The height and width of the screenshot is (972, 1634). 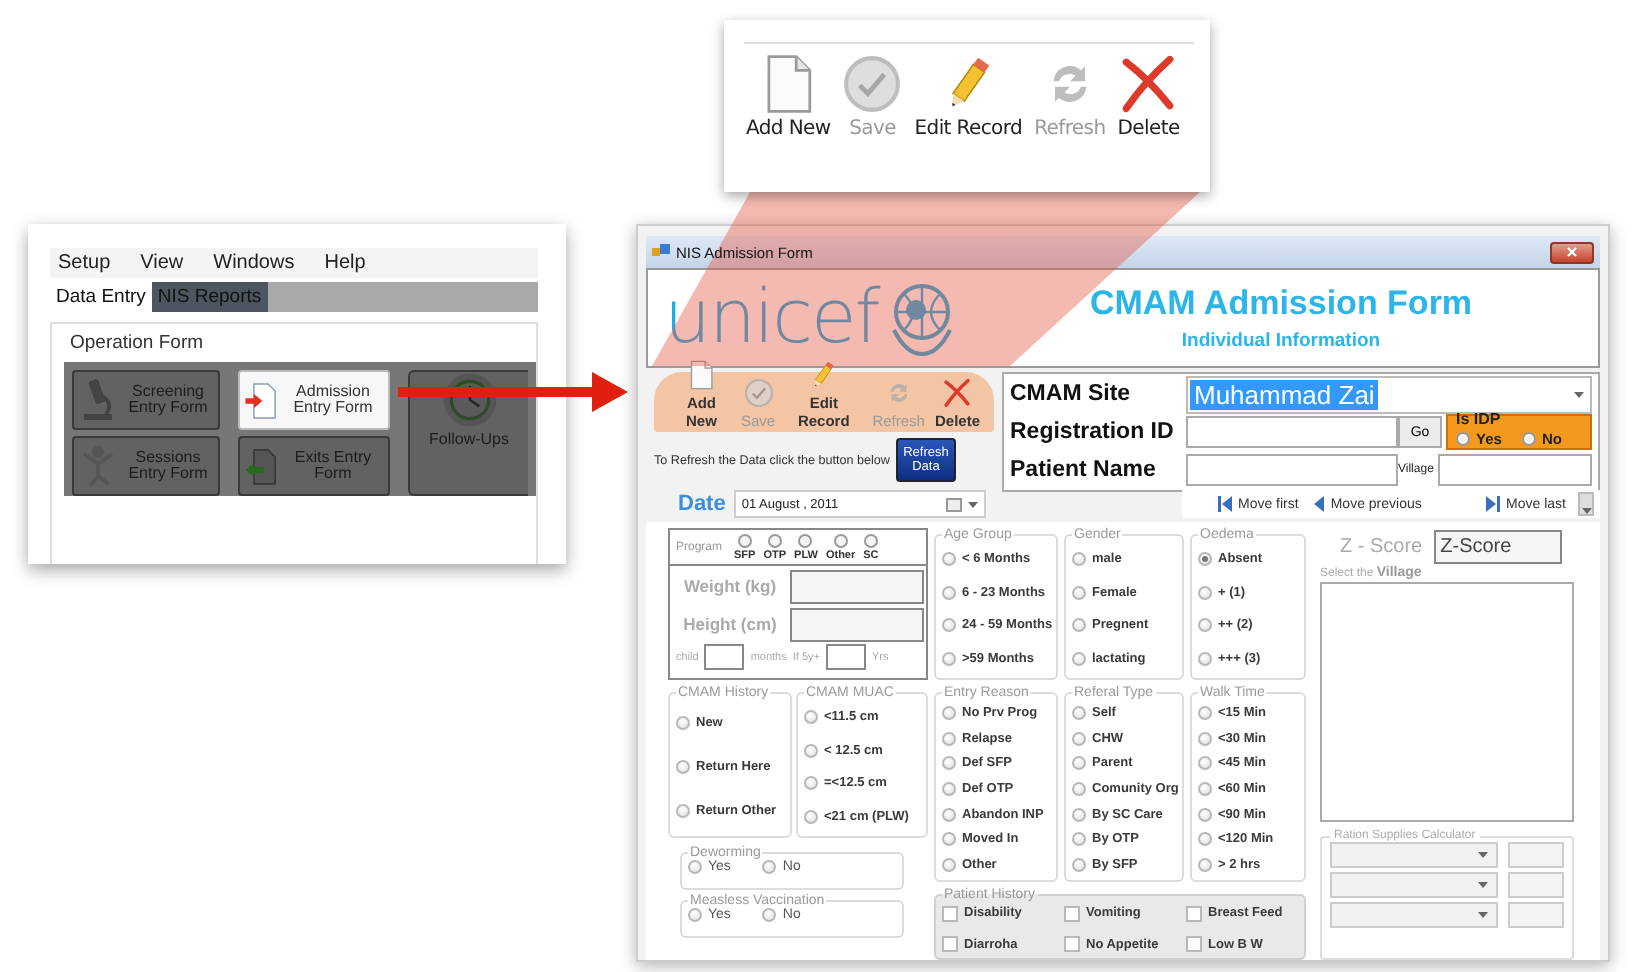 I want to click on field-label: Weight (kg), so click(x=730, y=586).